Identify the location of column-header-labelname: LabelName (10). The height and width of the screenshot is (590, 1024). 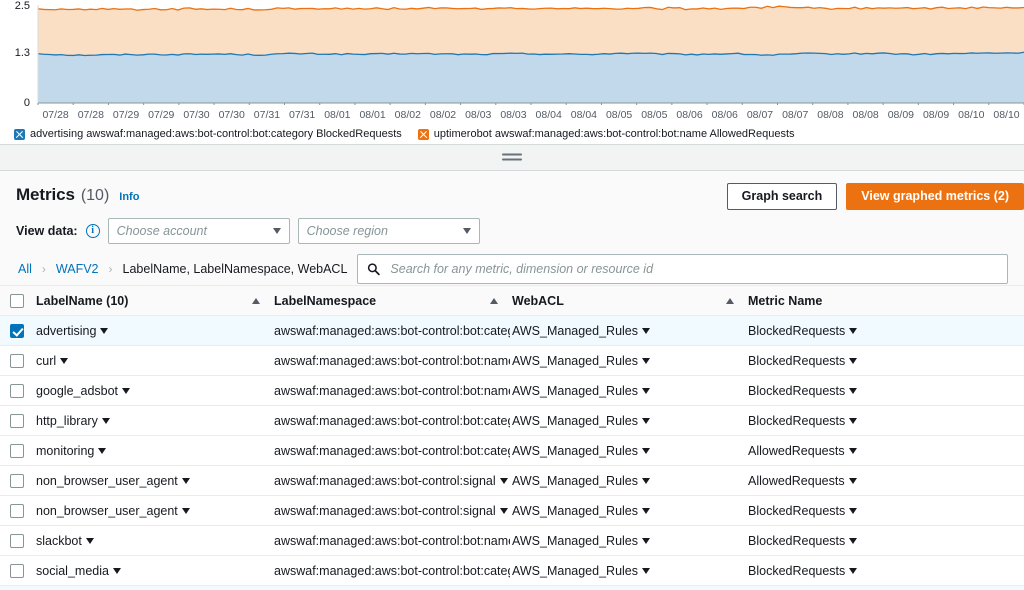
(153, 300).